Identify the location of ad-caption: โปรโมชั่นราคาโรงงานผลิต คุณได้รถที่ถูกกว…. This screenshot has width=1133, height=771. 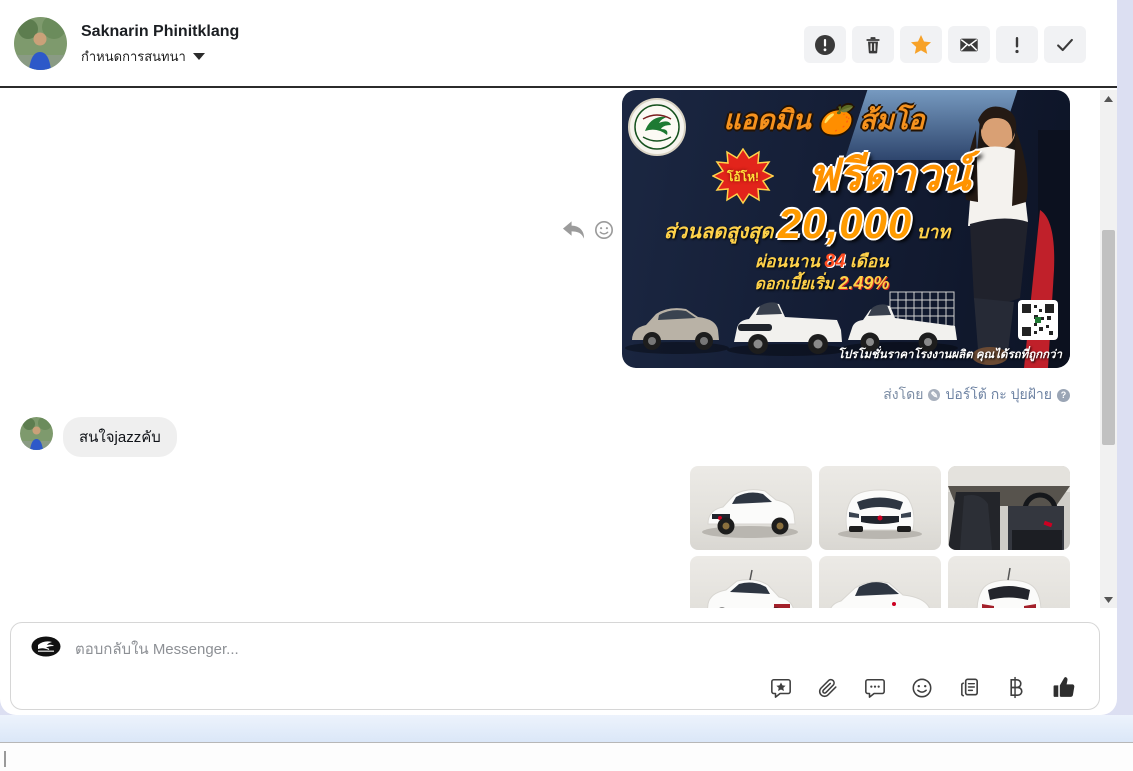
(949, 355).